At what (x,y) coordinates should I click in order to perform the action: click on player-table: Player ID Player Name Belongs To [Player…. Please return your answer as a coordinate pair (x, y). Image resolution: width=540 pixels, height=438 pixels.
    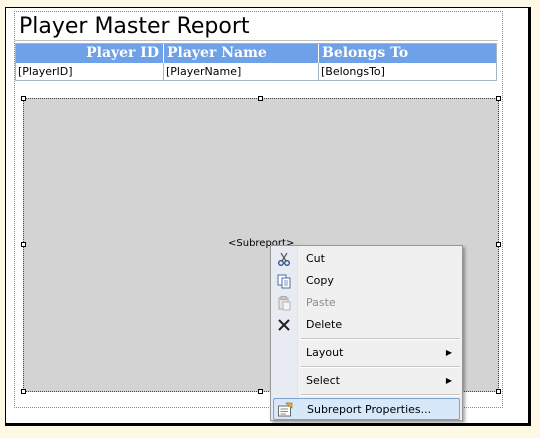
    Looking at the image, I should click on (256, 62).